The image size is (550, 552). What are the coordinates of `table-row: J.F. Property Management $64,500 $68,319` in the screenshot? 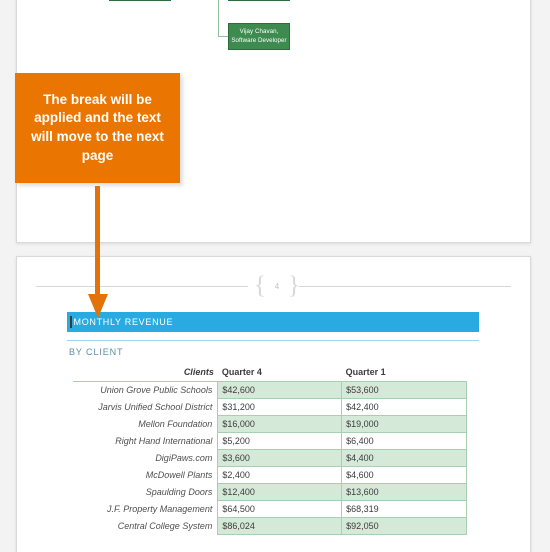 It's located at (270, 508).